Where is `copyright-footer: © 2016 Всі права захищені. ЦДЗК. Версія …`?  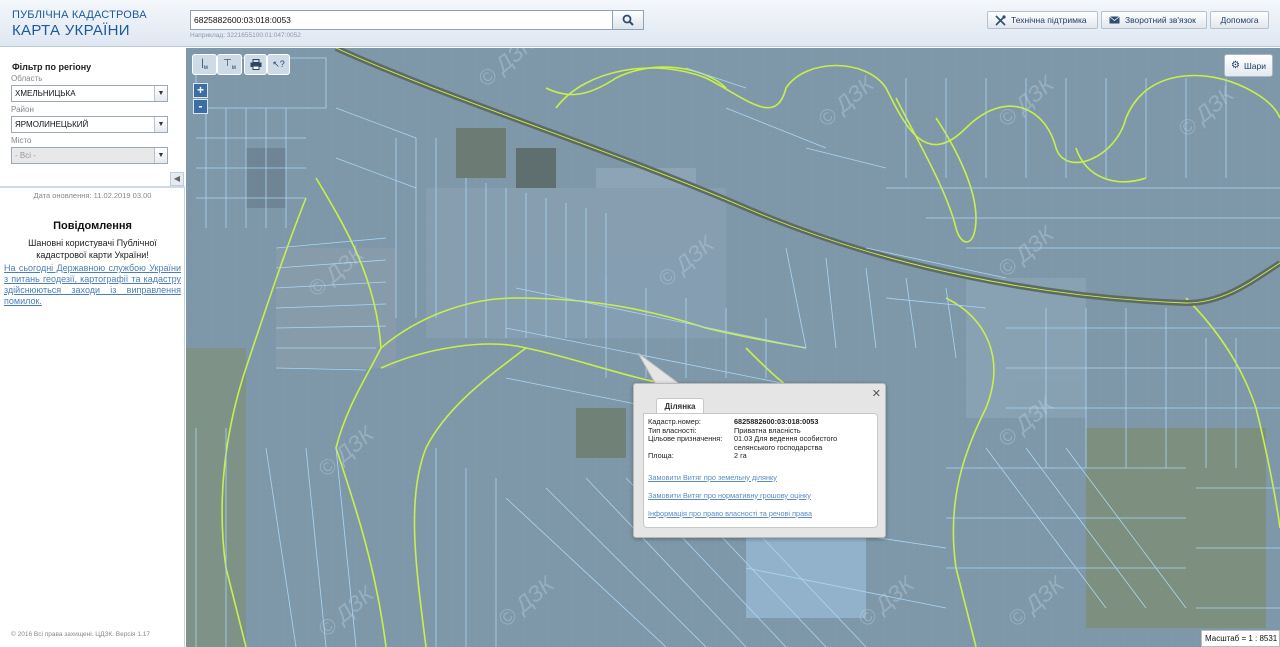 copyright-footer: © 2016 Всі права захищені. ЦДЗК. Версія … is located at coordinates (81, 634).